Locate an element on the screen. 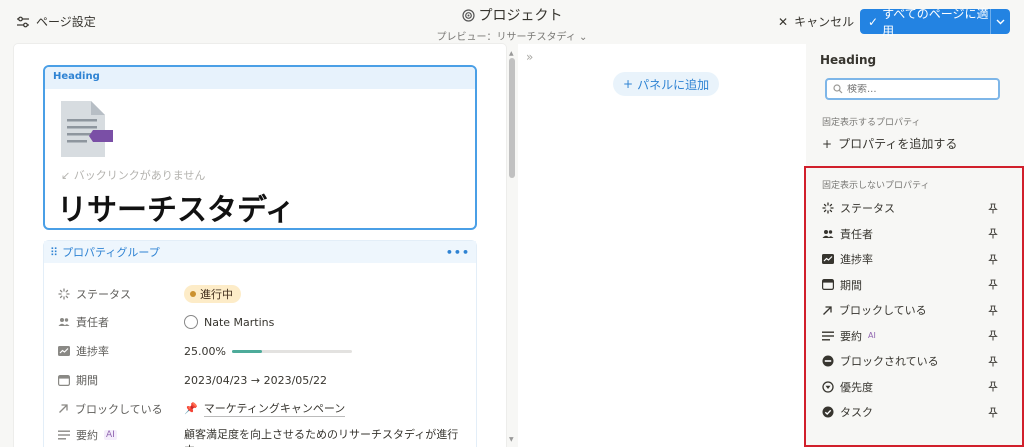 This screenshot has width=1024, height=447. progress-bar-fill is located at coordinates (246, 351).